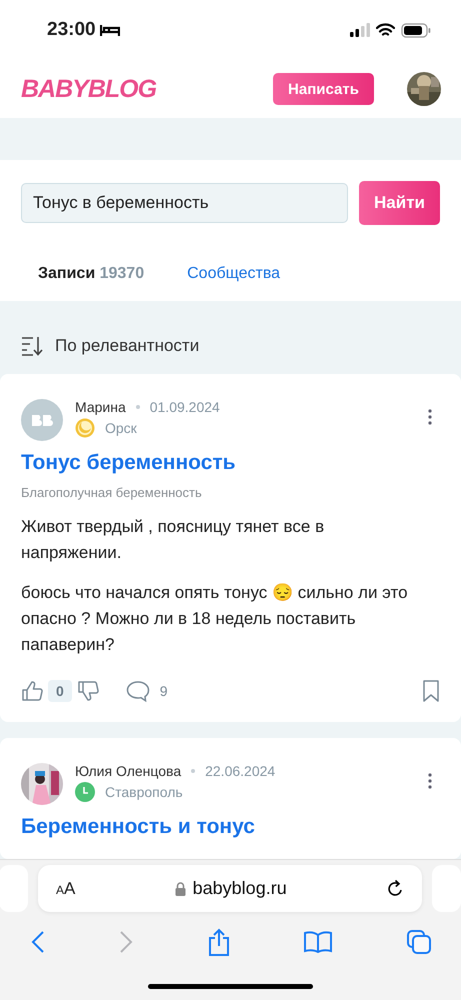 The height and width of the screenshot is (1000, 461). I want to click on text-size-button: AA, so click(66, 888).